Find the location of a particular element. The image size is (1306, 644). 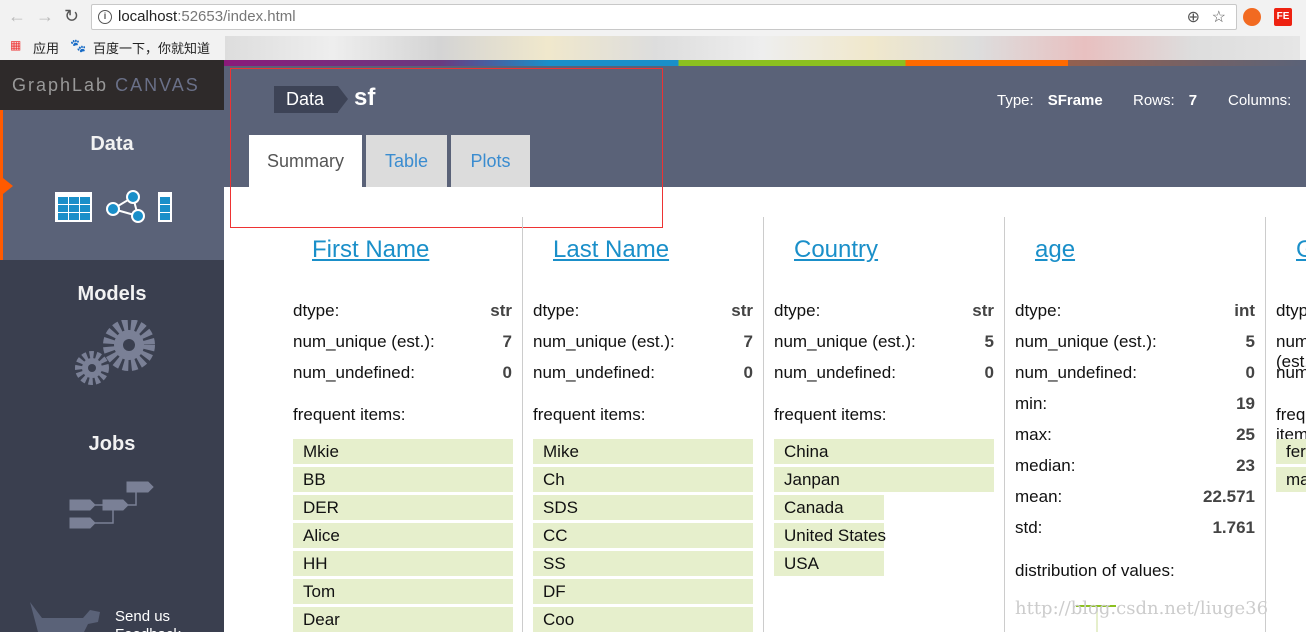

data-type-icons is located at coordinates (113, 206).